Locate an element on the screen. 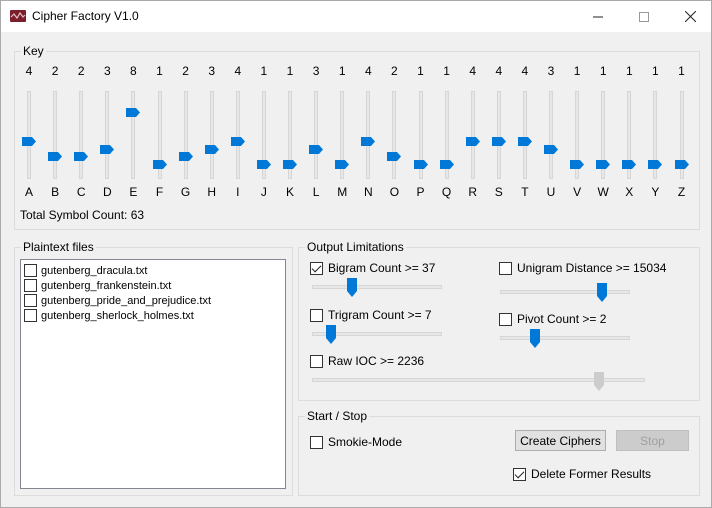 The image size is (712, 508). delete-former-results-checkbox is located at coordinates (519, 474).